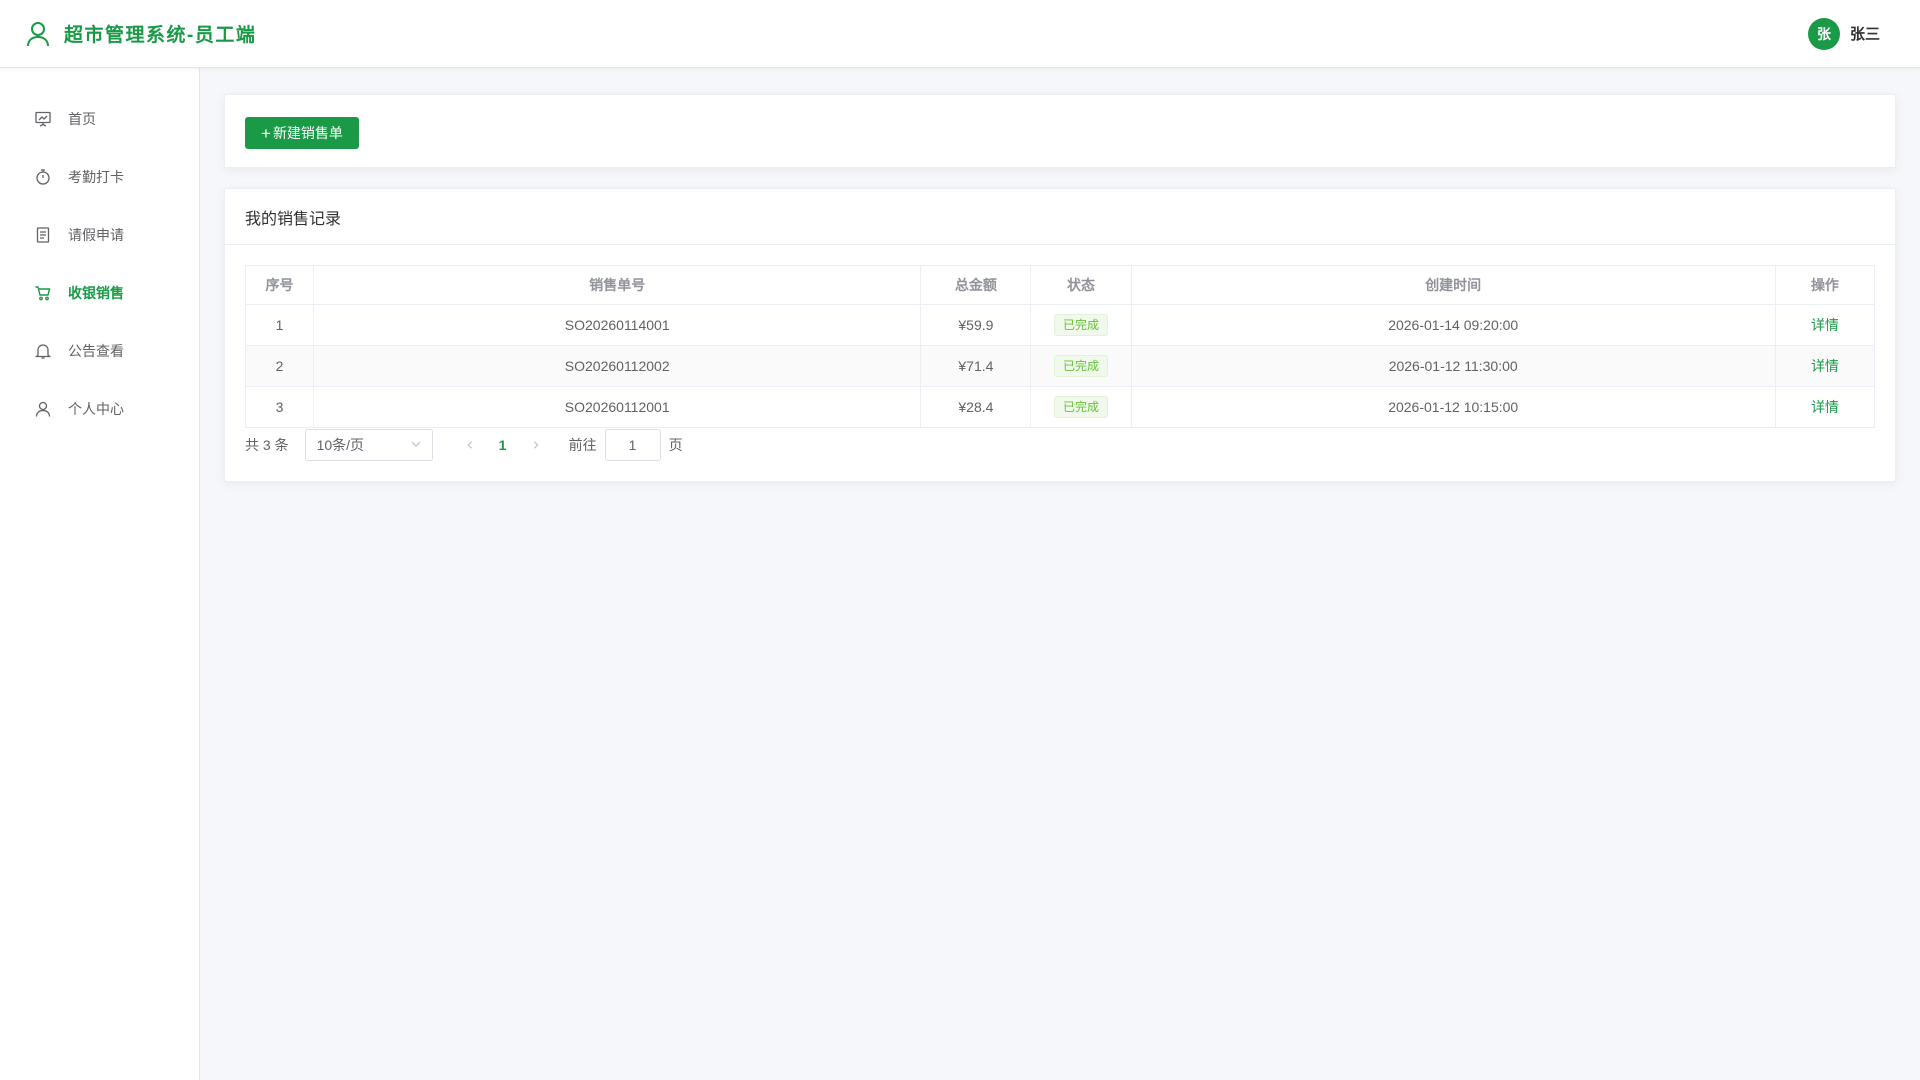  I want to click on column-header: 状态, so click(1081, 285).